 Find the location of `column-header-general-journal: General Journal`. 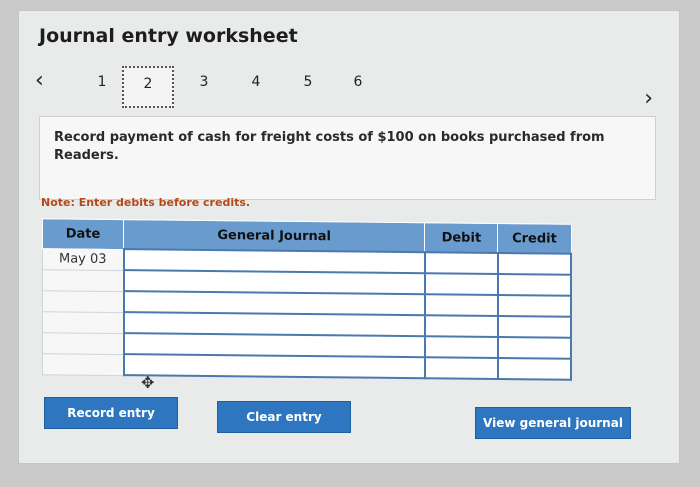

column-header-general-journal: General Journal is located at coordinates (274, 236).